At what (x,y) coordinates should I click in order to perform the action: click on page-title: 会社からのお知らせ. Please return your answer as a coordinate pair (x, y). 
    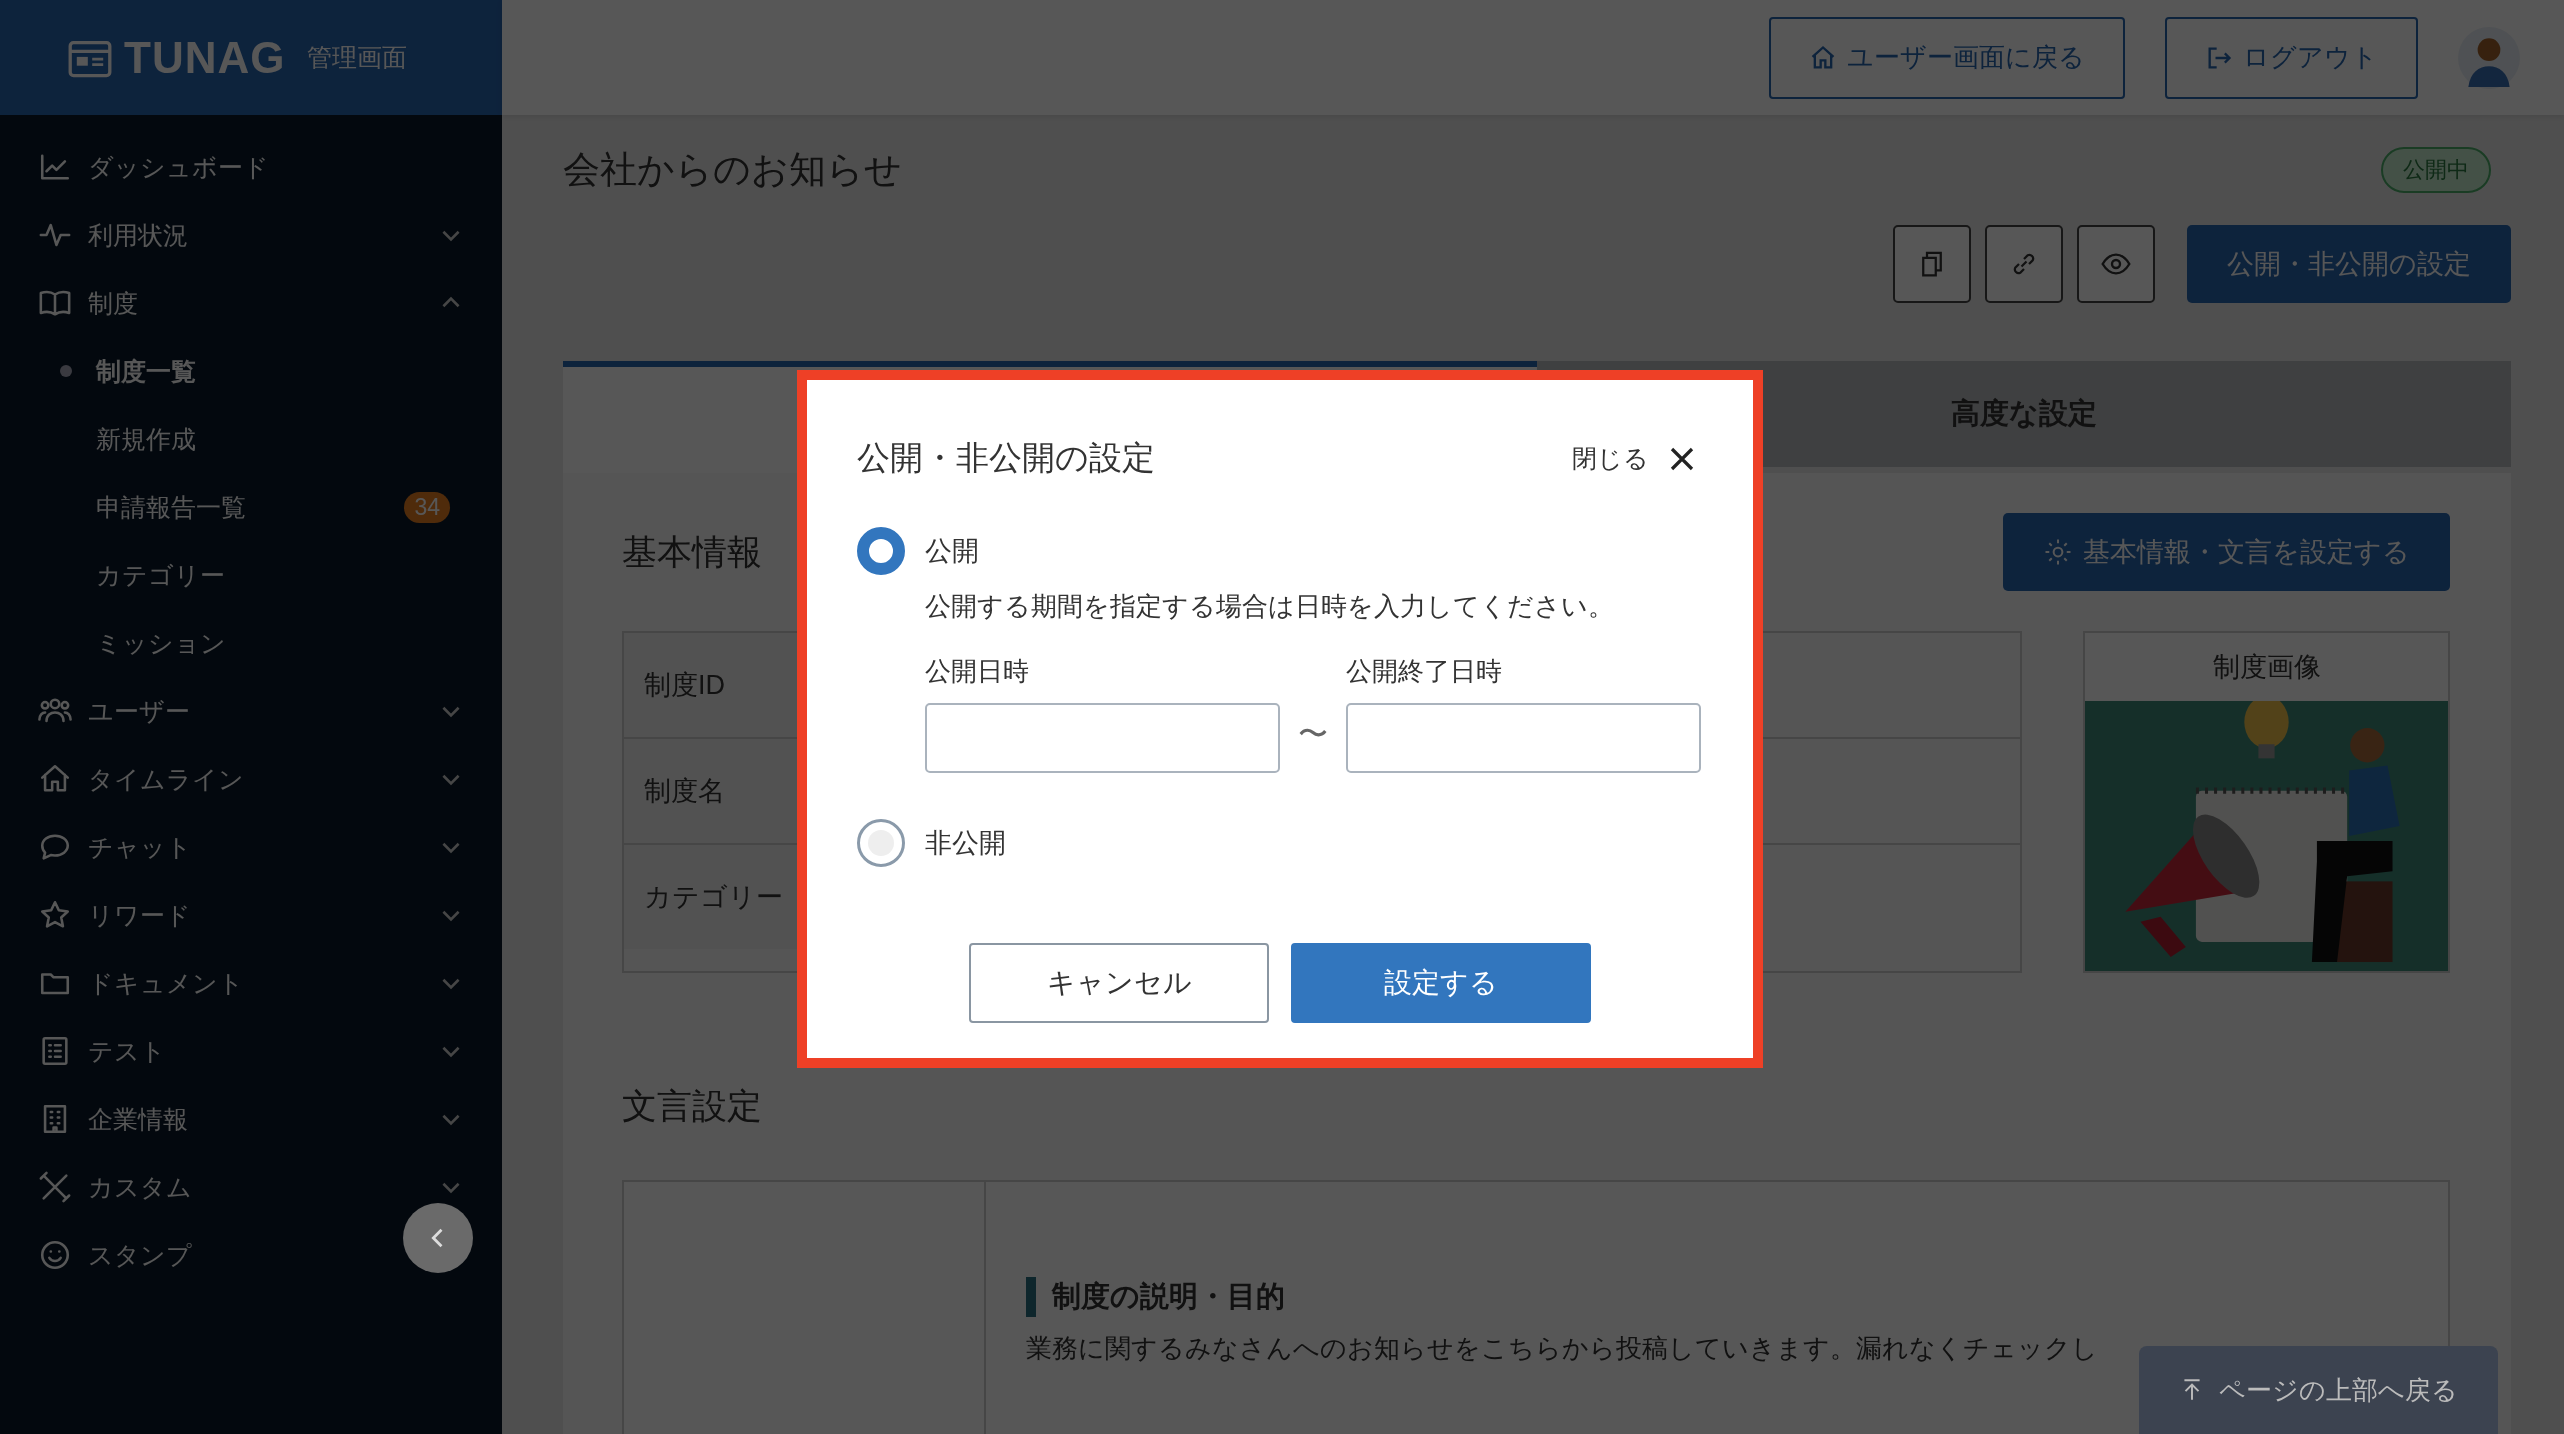
    Looking at the image, I should click on (732, 170).